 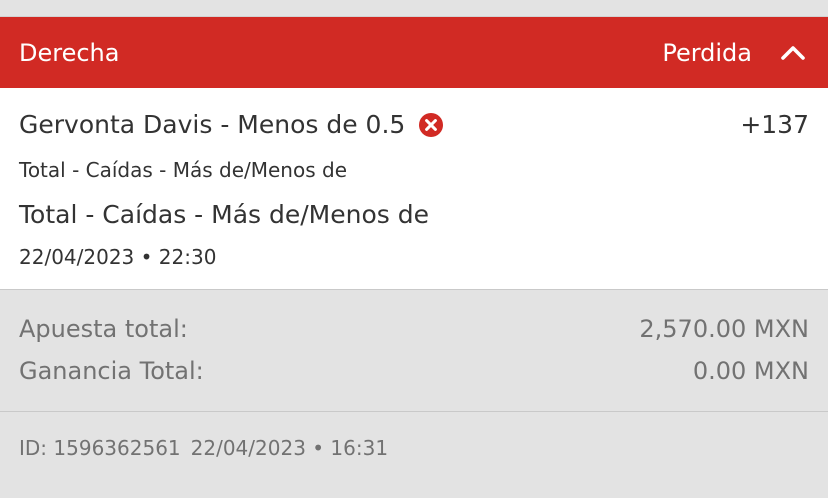 What do you see at coordinates (707, 52) in the screenshot?
I see `bet-status: Perdida` at bounding box center [707, 52].